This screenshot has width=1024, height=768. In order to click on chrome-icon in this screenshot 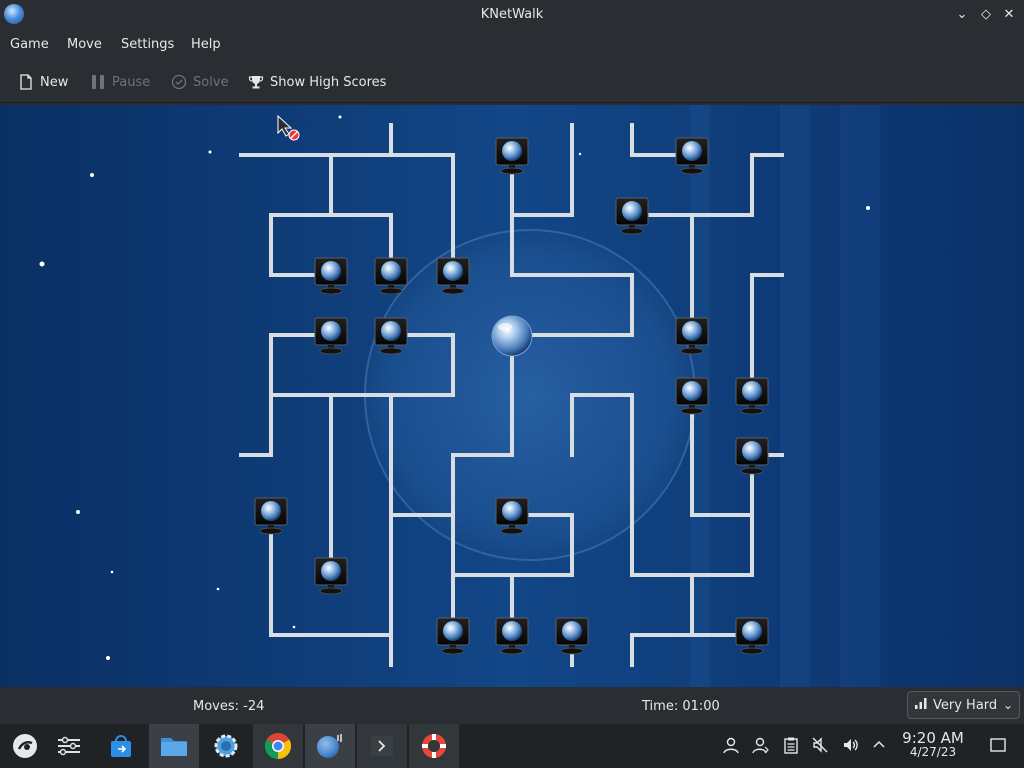, I will do `click(278, 746)`.